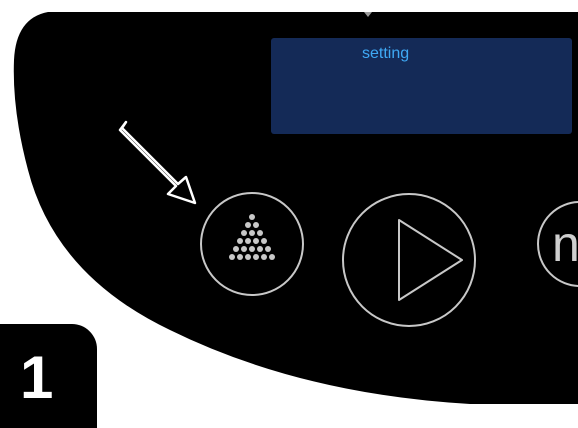  What do you see at coordinates (37, 377) in the screenshot?
I see `step-number: 1` at bounding box center [37, 377].